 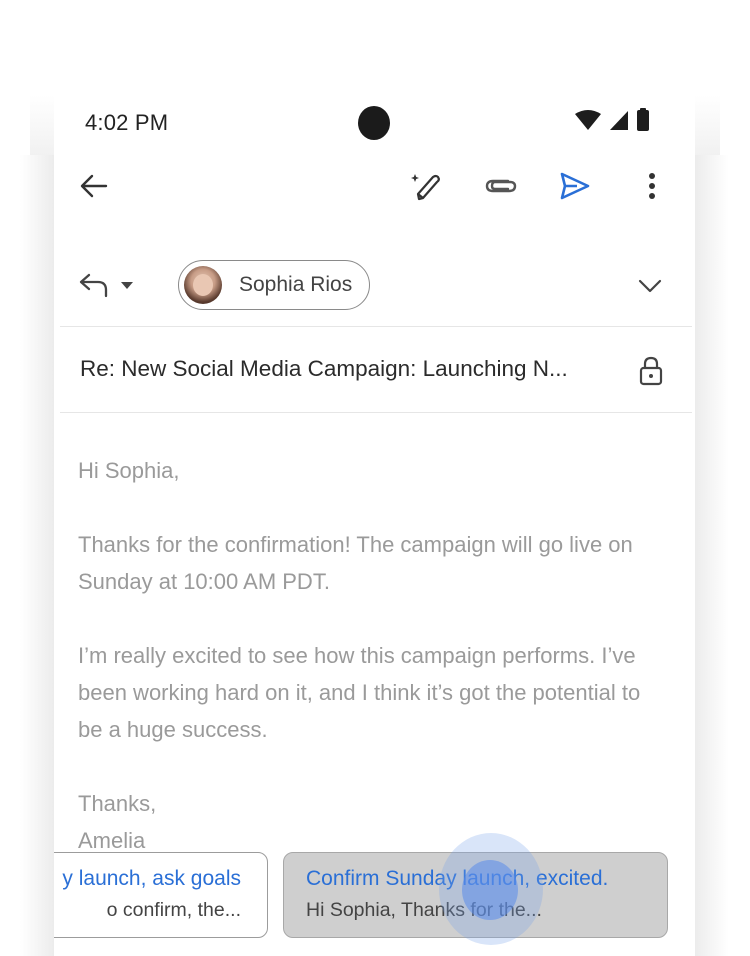 I want to click on status-bar: 4:02 PM, so click(x=374, y=122).